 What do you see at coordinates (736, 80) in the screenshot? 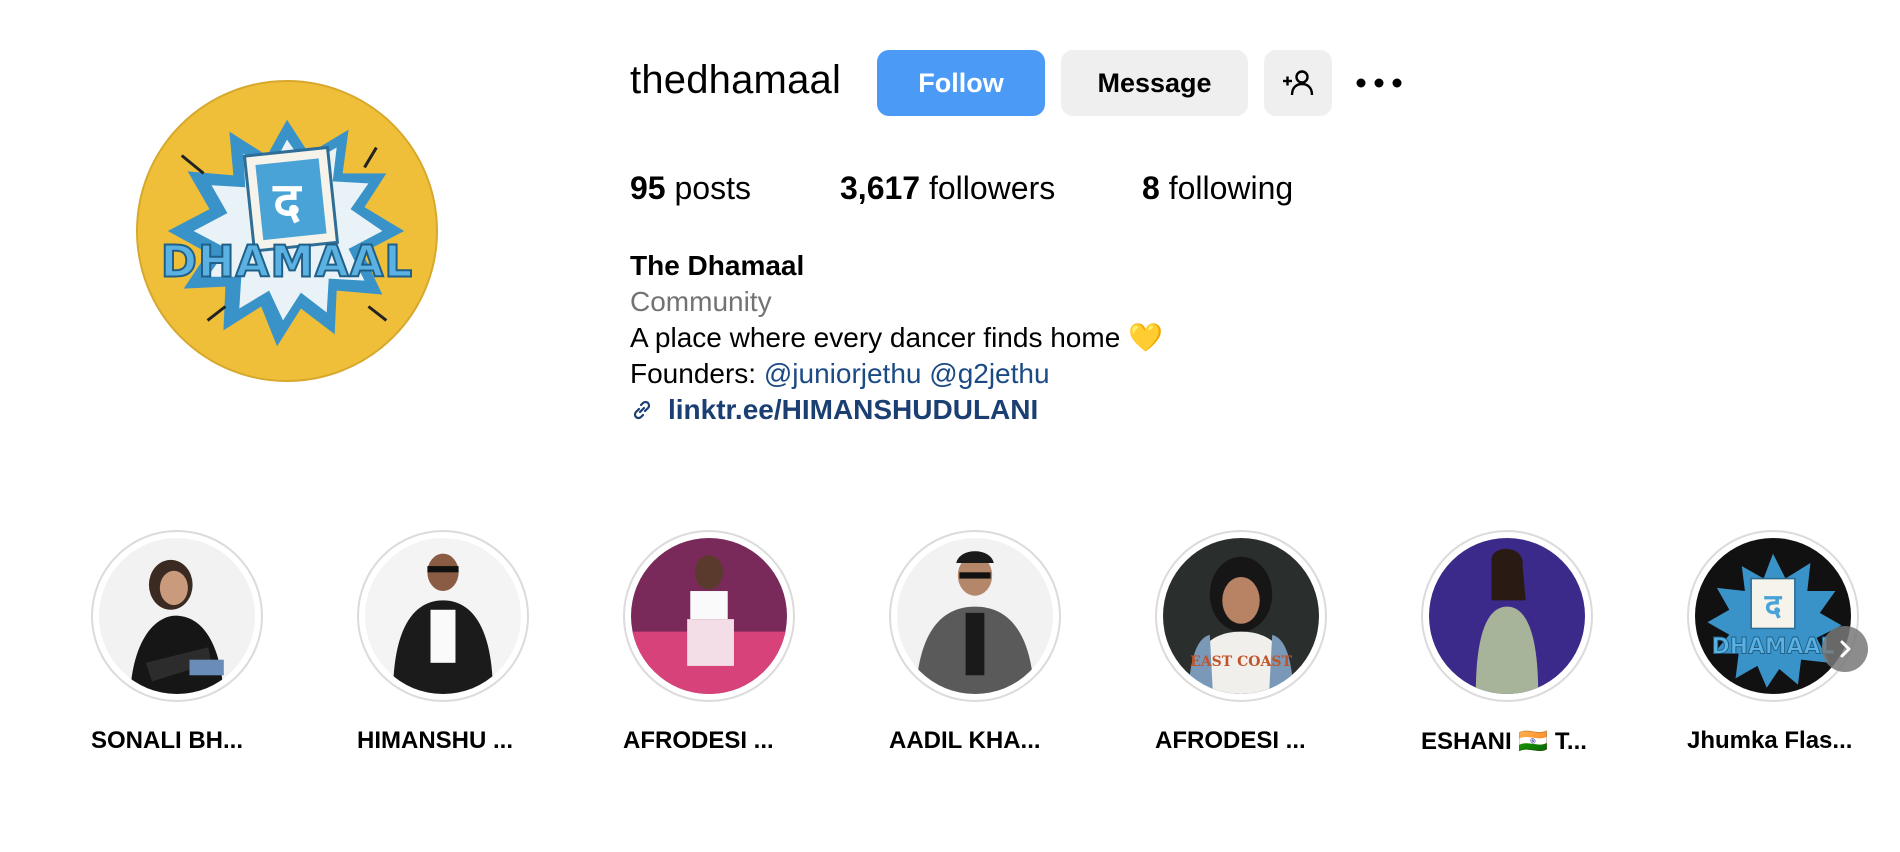
I see `profile-username: thedhamaal` at bounding box center [736, 80].